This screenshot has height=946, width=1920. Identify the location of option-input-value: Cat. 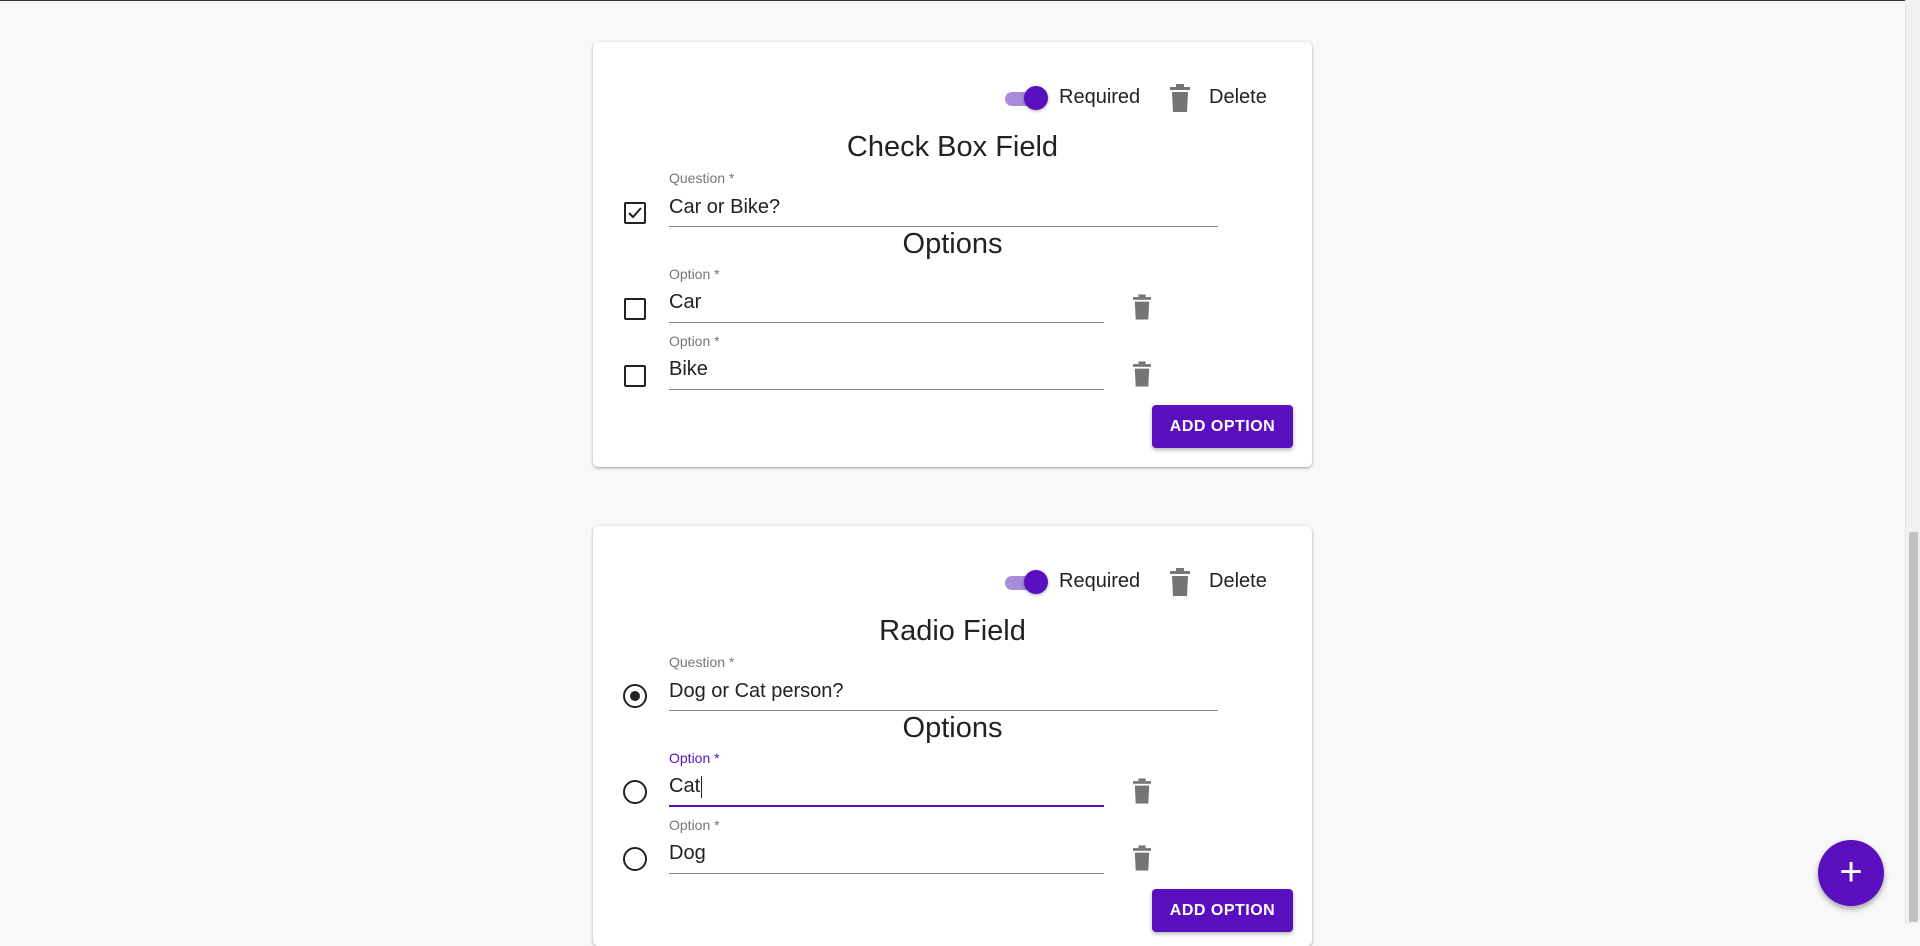
(685, 786).